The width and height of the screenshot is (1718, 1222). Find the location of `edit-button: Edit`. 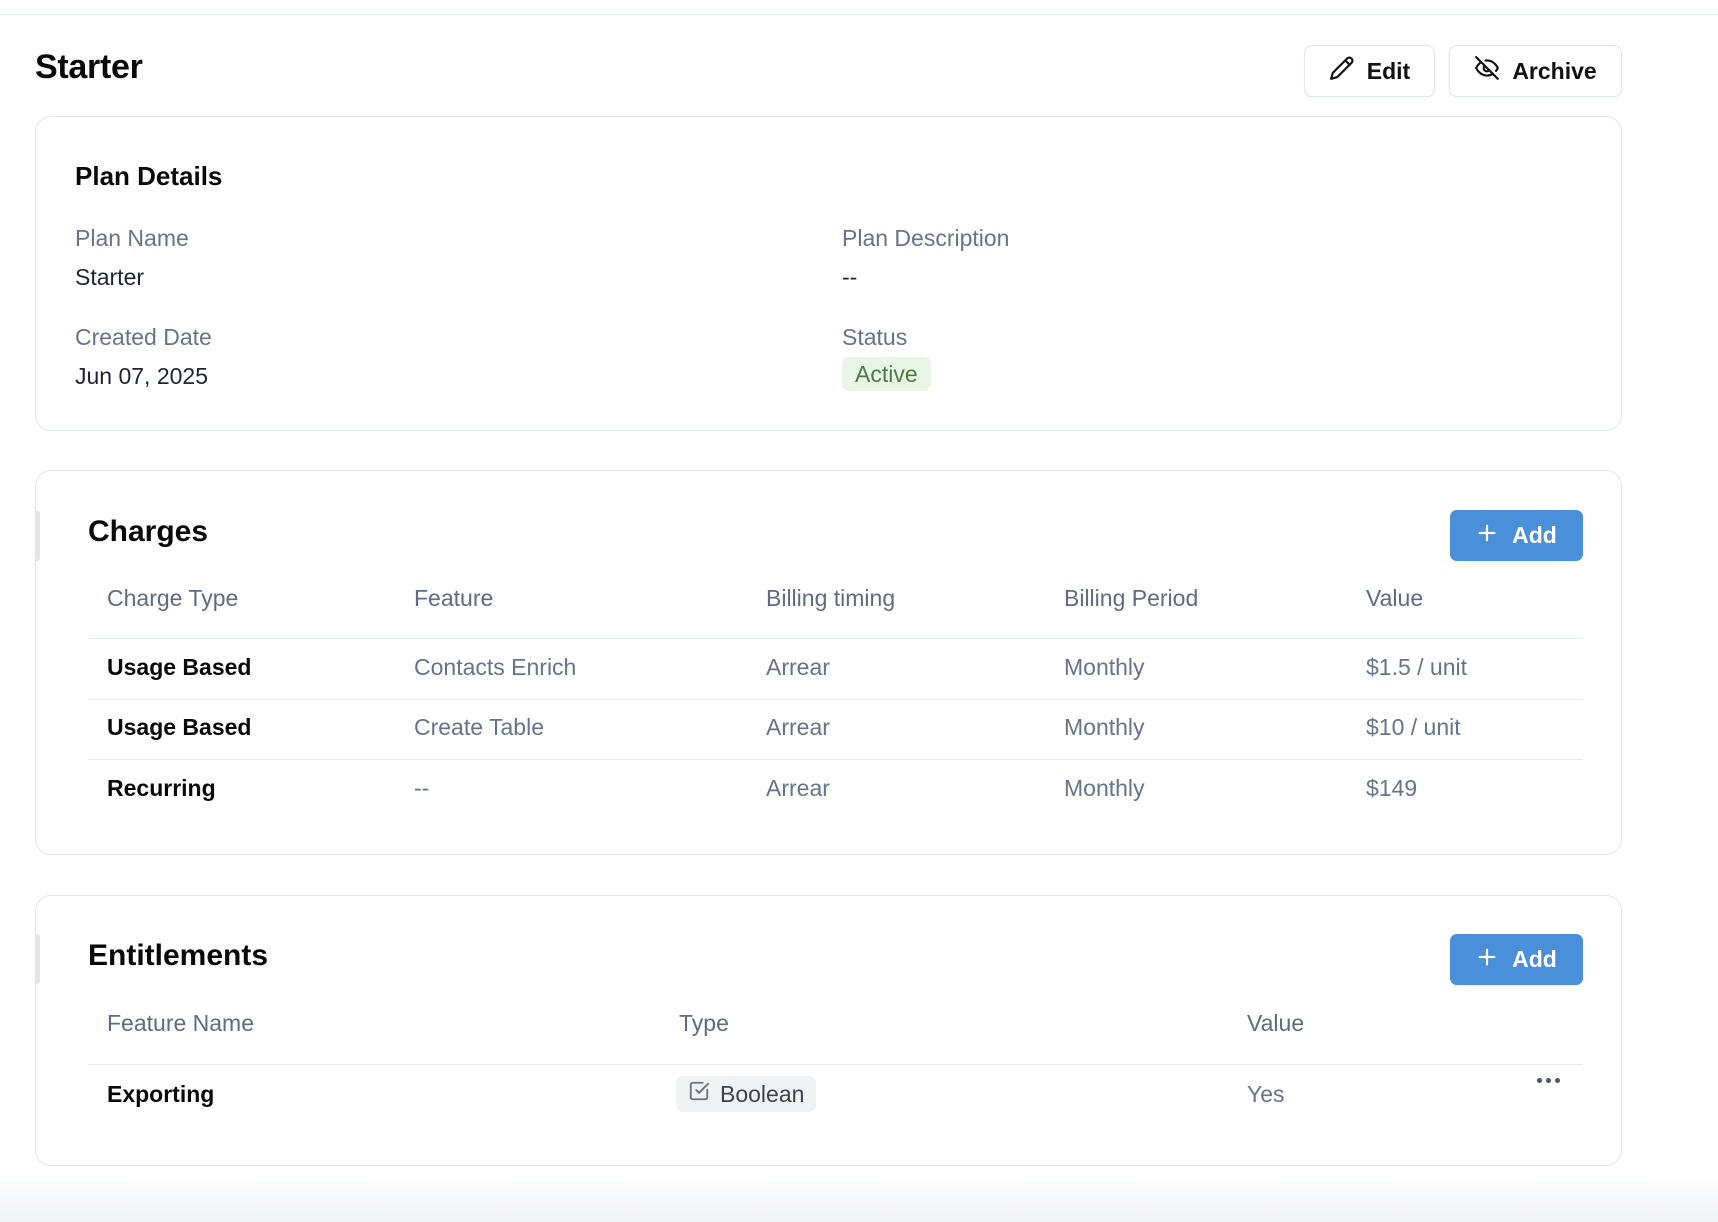

edit-button: Edit is located at coordinates (1369, 71).